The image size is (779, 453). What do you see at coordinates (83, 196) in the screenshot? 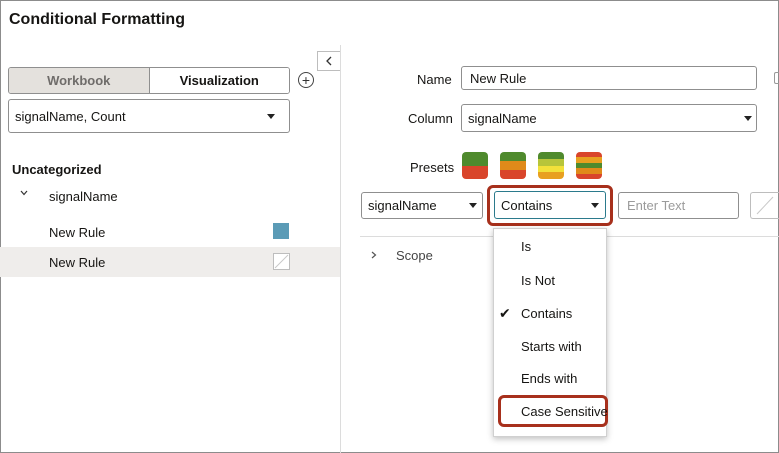
I see `tree-node-signalname: signalName` at bounding box center [83, 196].